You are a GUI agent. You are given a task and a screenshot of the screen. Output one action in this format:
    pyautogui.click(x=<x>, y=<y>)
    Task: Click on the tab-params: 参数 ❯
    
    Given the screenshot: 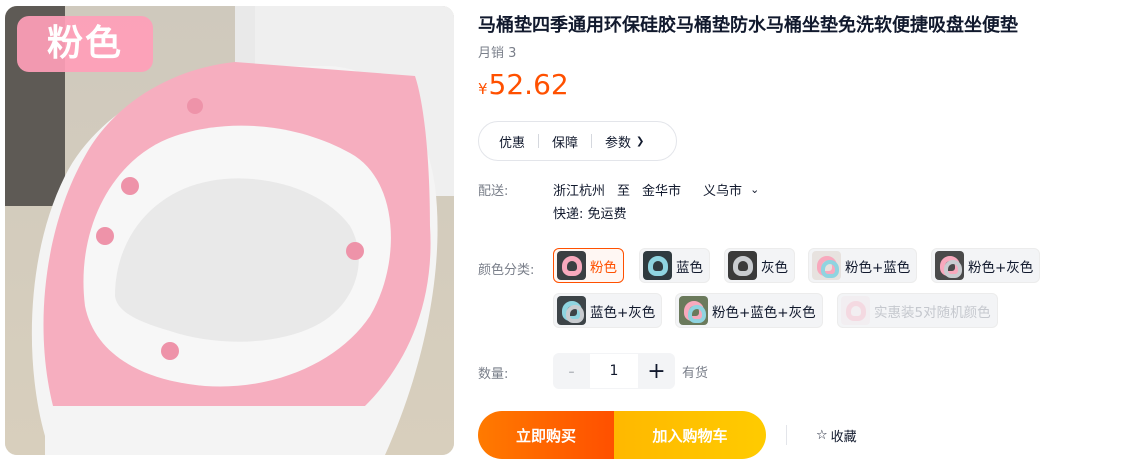 What is the action you would take?
    pyautogui.click(x=624, y=141)
    